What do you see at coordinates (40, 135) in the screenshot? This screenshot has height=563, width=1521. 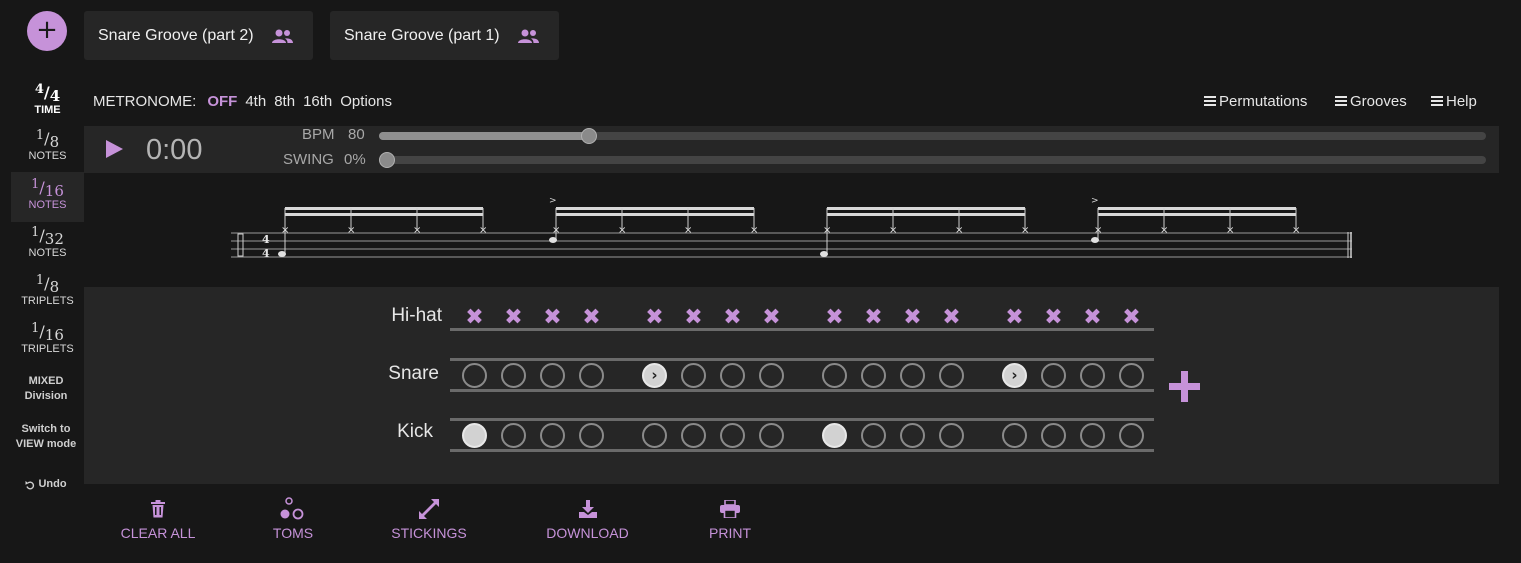 I see `frac-num: 1` at bounding box center [40, 135].